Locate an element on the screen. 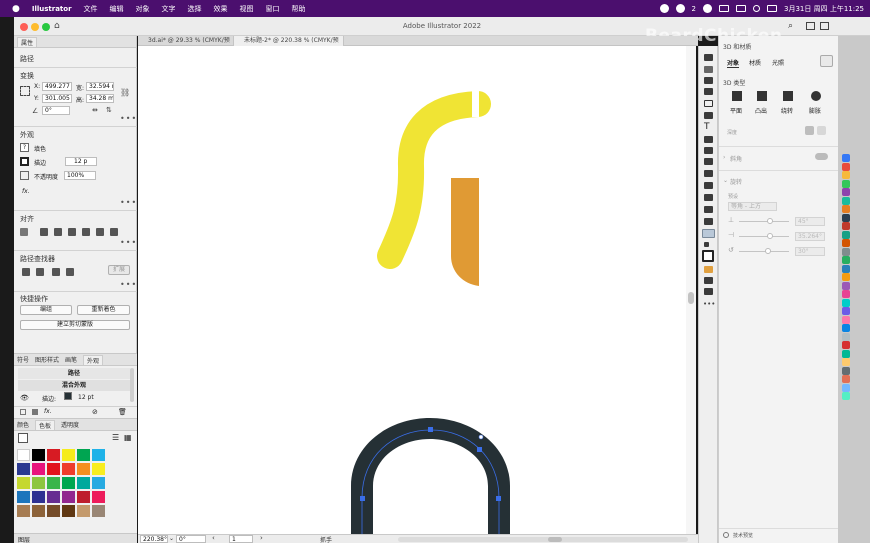  rotate-tool-icon is located at coordinates (708, 139).